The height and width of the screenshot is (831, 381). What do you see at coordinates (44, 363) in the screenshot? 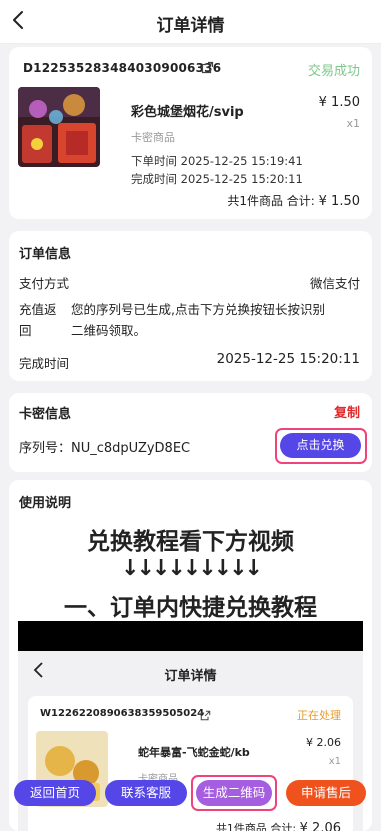
I see `complete-time-label: 完成时间` at bounding box center [44, 363].